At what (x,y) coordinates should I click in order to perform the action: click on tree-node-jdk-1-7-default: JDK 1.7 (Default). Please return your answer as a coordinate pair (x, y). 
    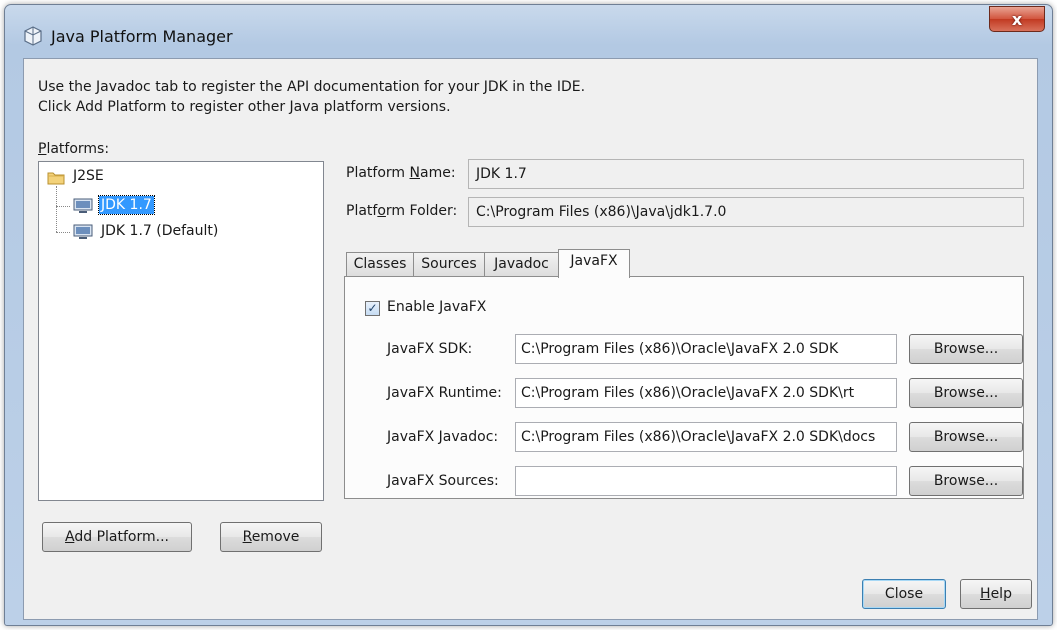
    Looking at the image, I should click on (159, 231).